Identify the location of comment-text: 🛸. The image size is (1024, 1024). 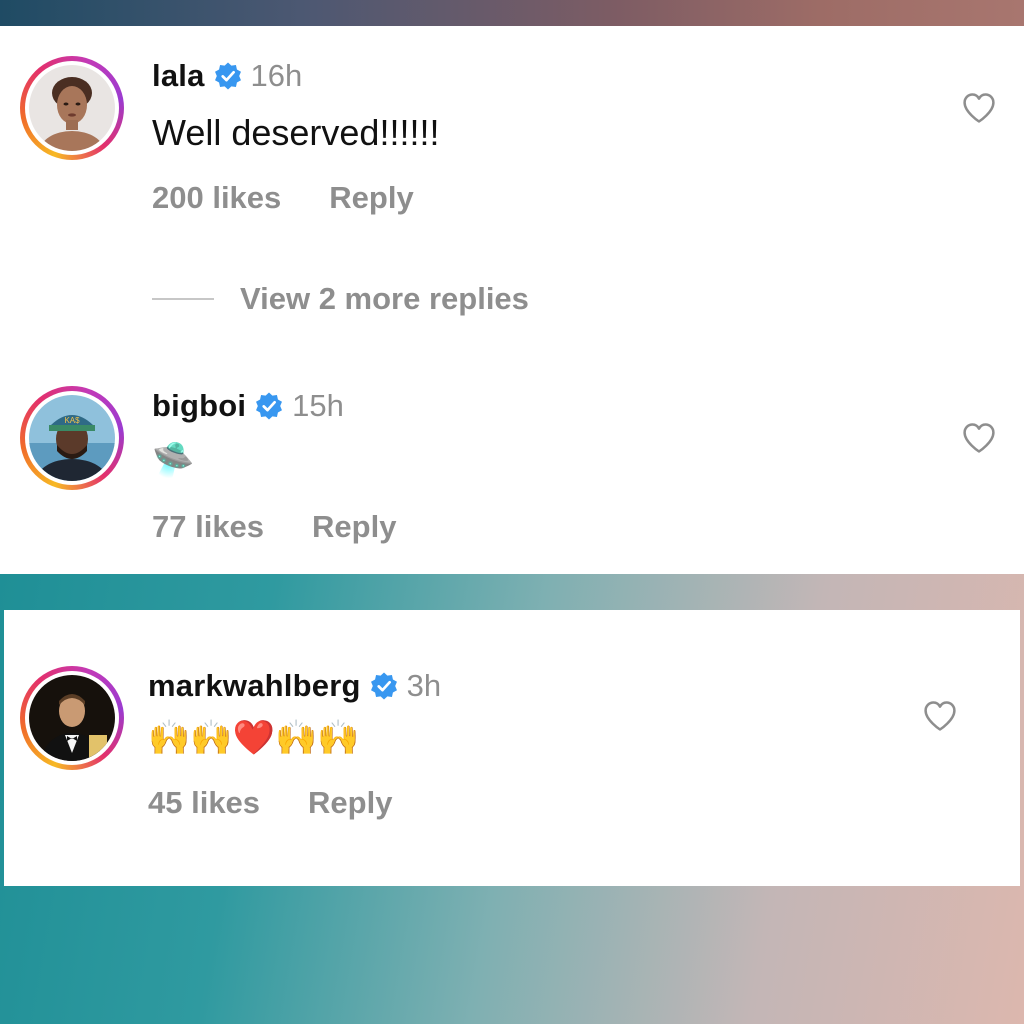
(173, 460).